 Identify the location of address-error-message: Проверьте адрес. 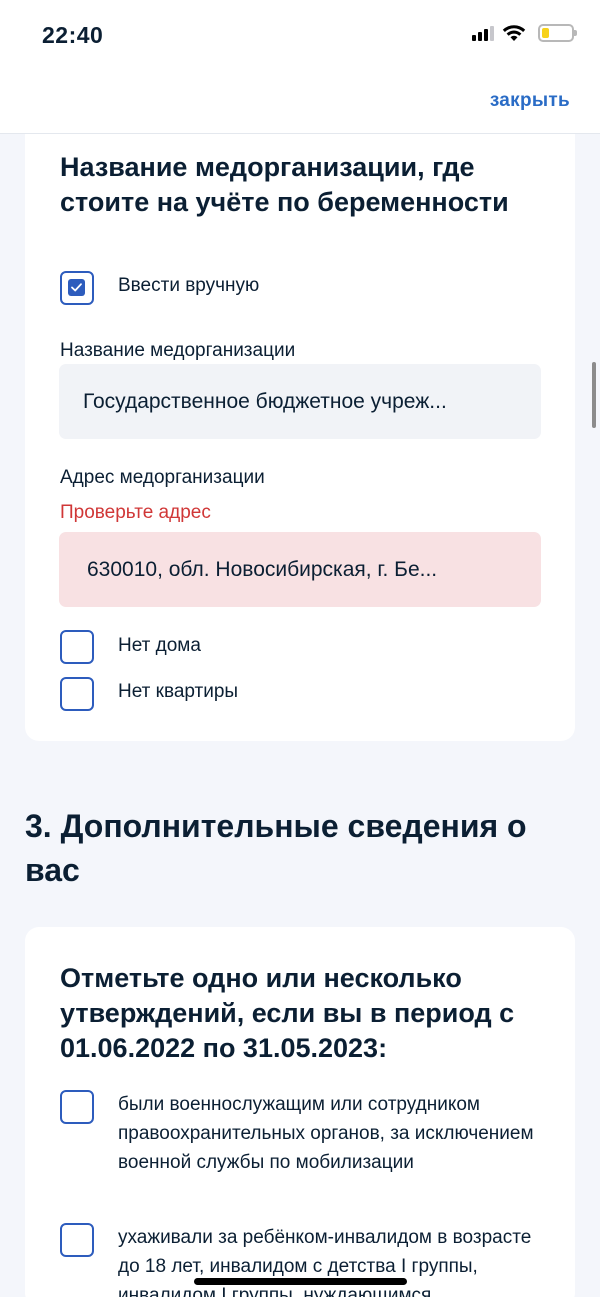
(135, 512).